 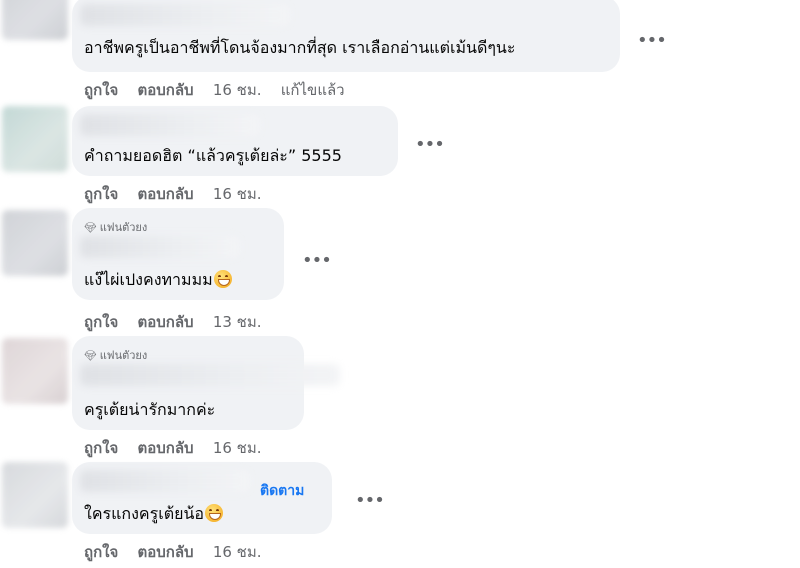 I want to click on grinning-sweat-emoji, so click(x=222, y=279).